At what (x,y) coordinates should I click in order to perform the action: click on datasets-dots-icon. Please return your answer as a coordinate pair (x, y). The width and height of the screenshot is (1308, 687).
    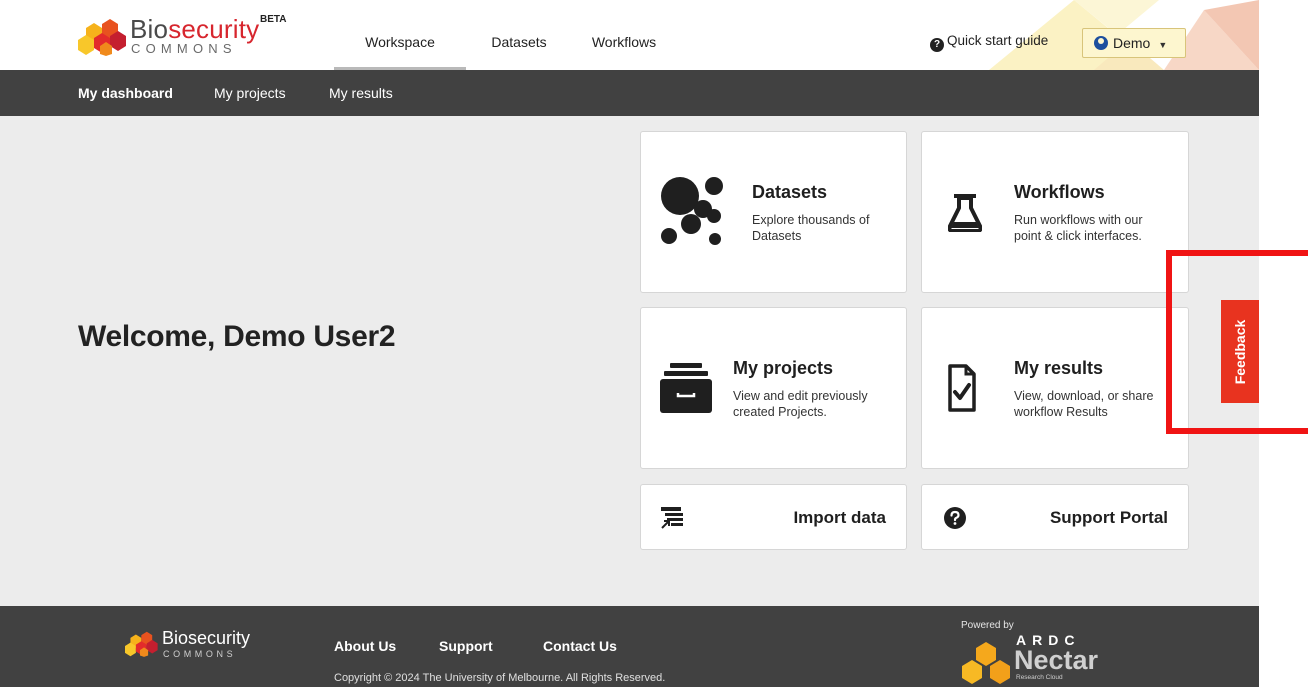
    Looking at the image, I should click on (692, 211).